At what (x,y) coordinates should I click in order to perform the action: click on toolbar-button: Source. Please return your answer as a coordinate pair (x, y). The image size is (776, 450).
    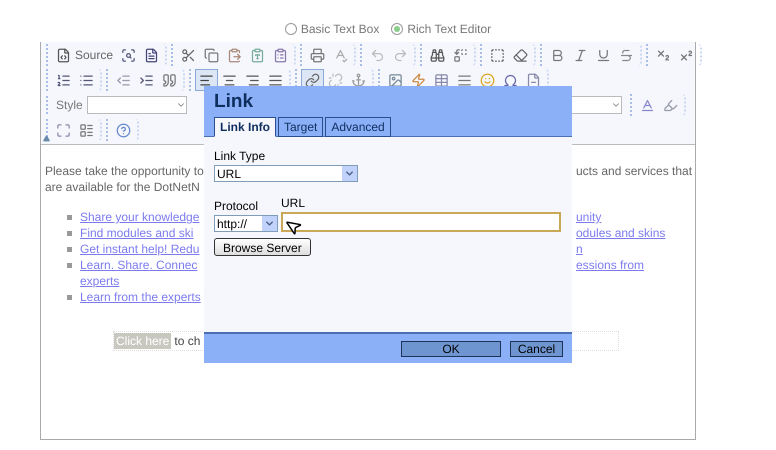
    Looking at the image, I should click on (85, 55).